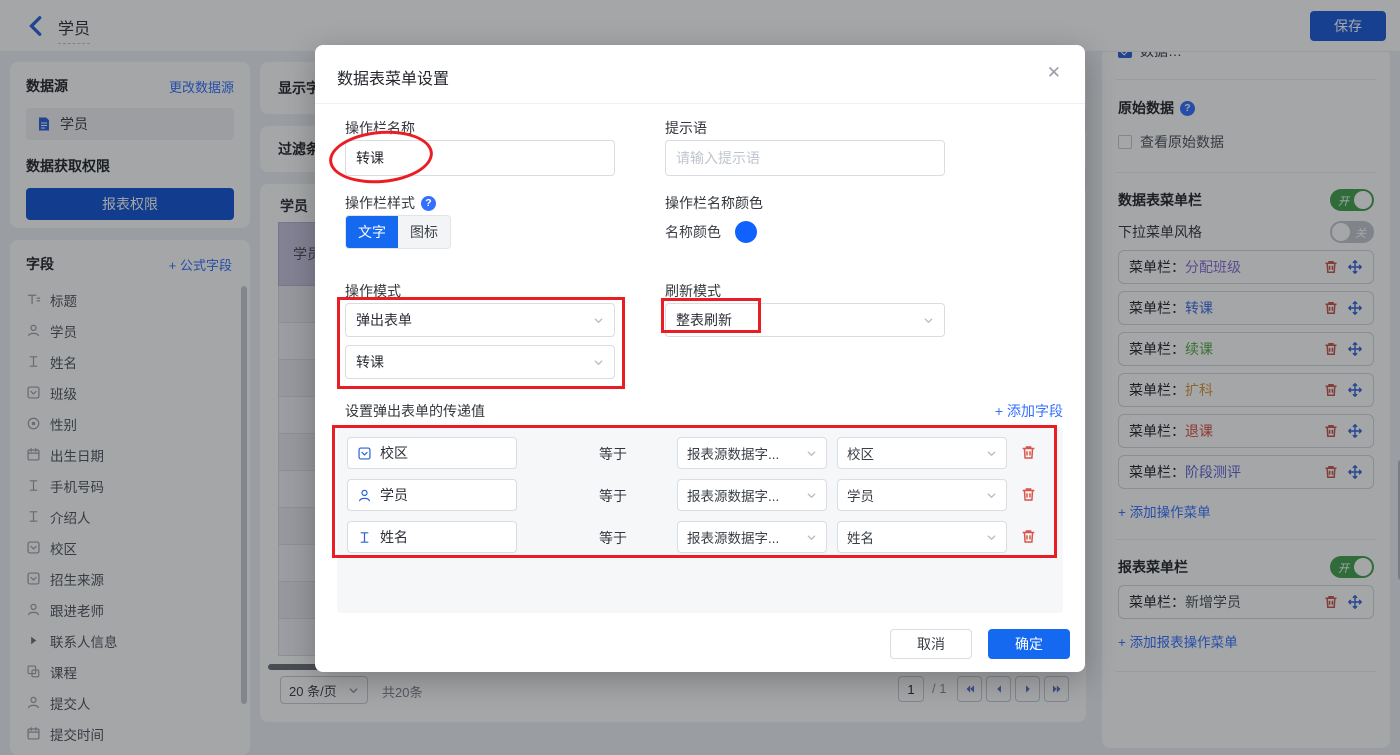 Image resolution: width=1400 pixels, height=755 pixels. What do you see at coordinates (364, 495) in the screenshot?
I see `person-icon` at bounding box center [364, 495].